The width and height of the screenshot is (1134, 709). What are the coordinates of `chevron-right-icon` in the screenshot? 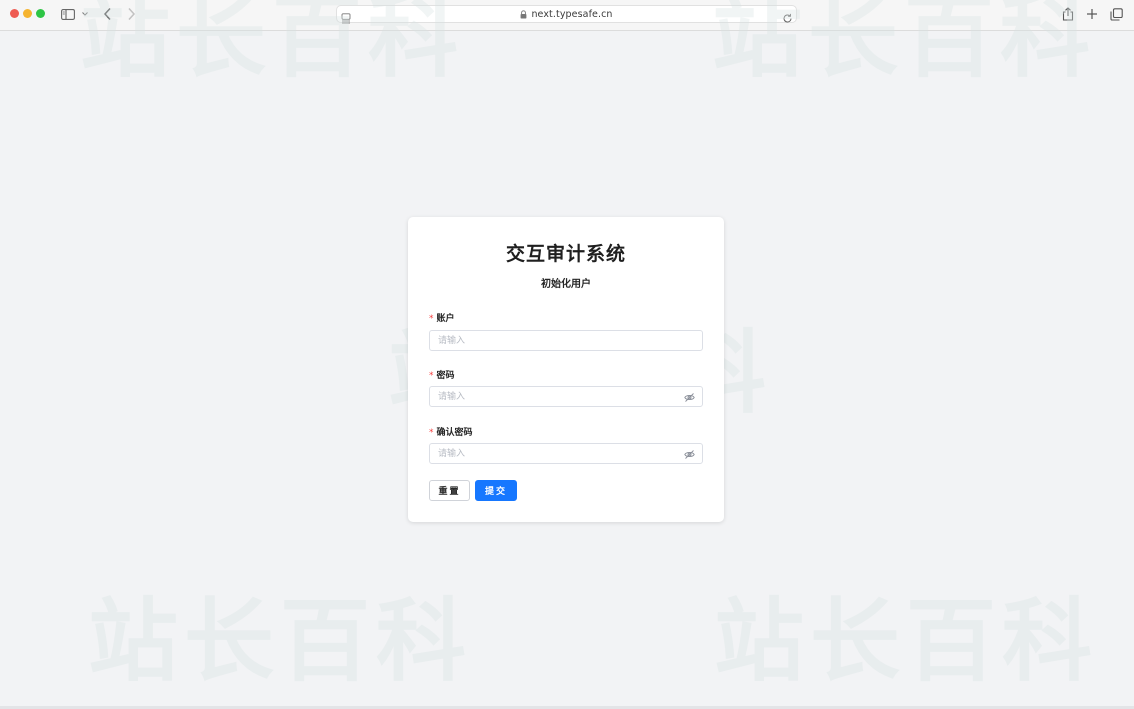 It's located at (132, 14).